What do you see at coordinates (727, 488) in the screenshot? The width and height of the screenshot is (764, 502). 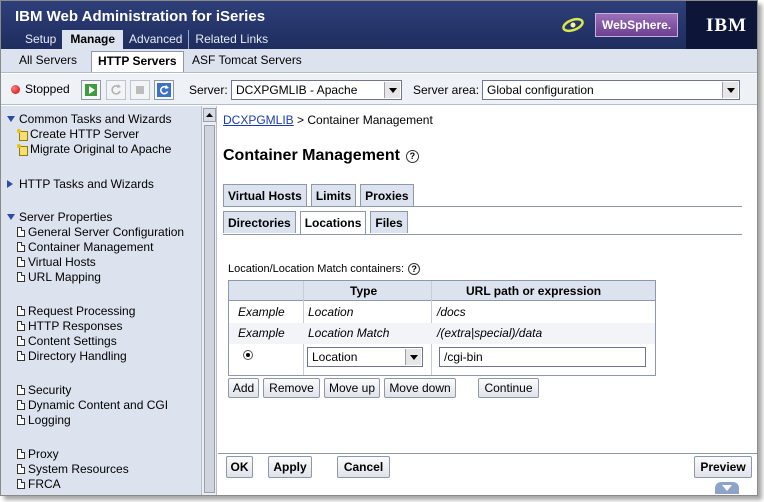 I see `scroll-down-icon` at bounding box center [727, 488].